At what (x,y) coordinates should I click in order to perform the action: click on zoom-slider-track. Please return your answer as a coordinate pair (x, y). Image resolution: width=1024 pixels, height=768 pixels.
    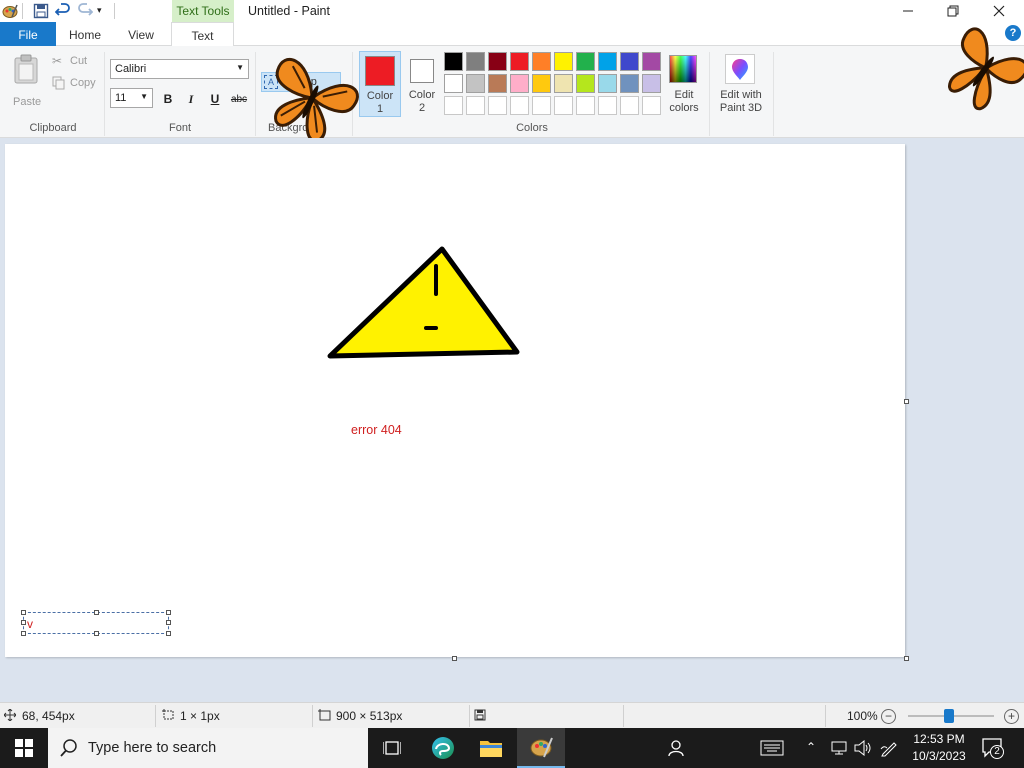
    Looking at the image, I should click on (951, 716).